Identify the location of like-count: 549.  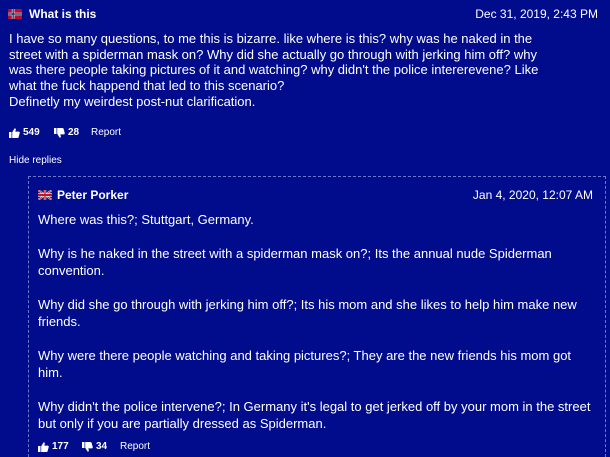
(31, 132).